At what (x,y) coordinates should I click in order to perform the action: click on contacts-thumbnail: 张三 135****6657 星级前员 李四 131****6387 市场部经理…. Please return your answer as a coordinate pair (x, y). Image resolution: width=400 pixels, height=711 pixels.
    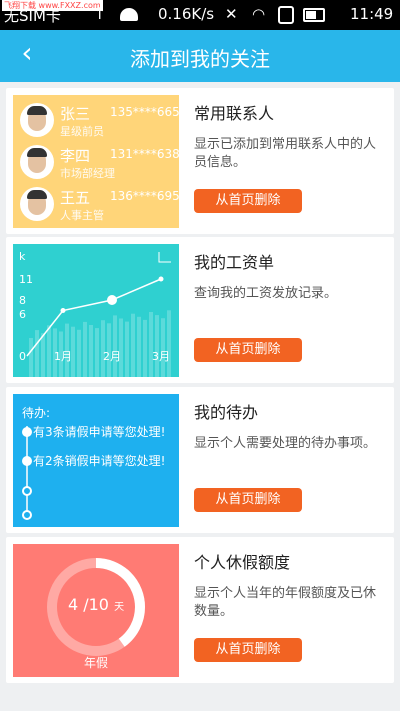
    Looking at the image, I should click on (96, 161).